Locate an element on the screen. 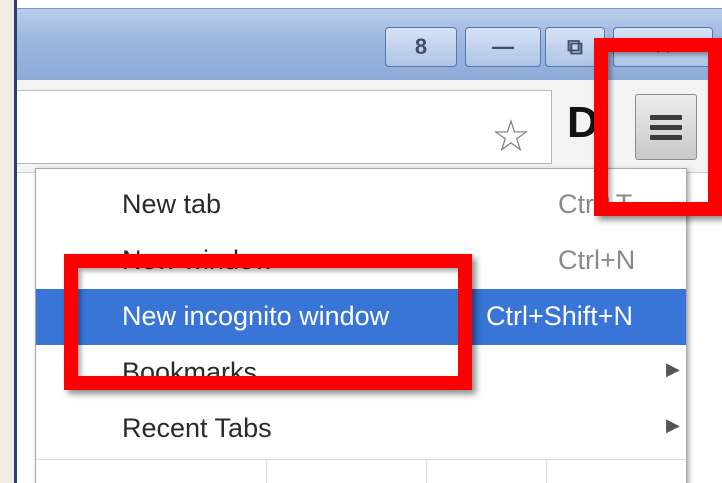  window-top-edge is located at coordinates (369, 4).